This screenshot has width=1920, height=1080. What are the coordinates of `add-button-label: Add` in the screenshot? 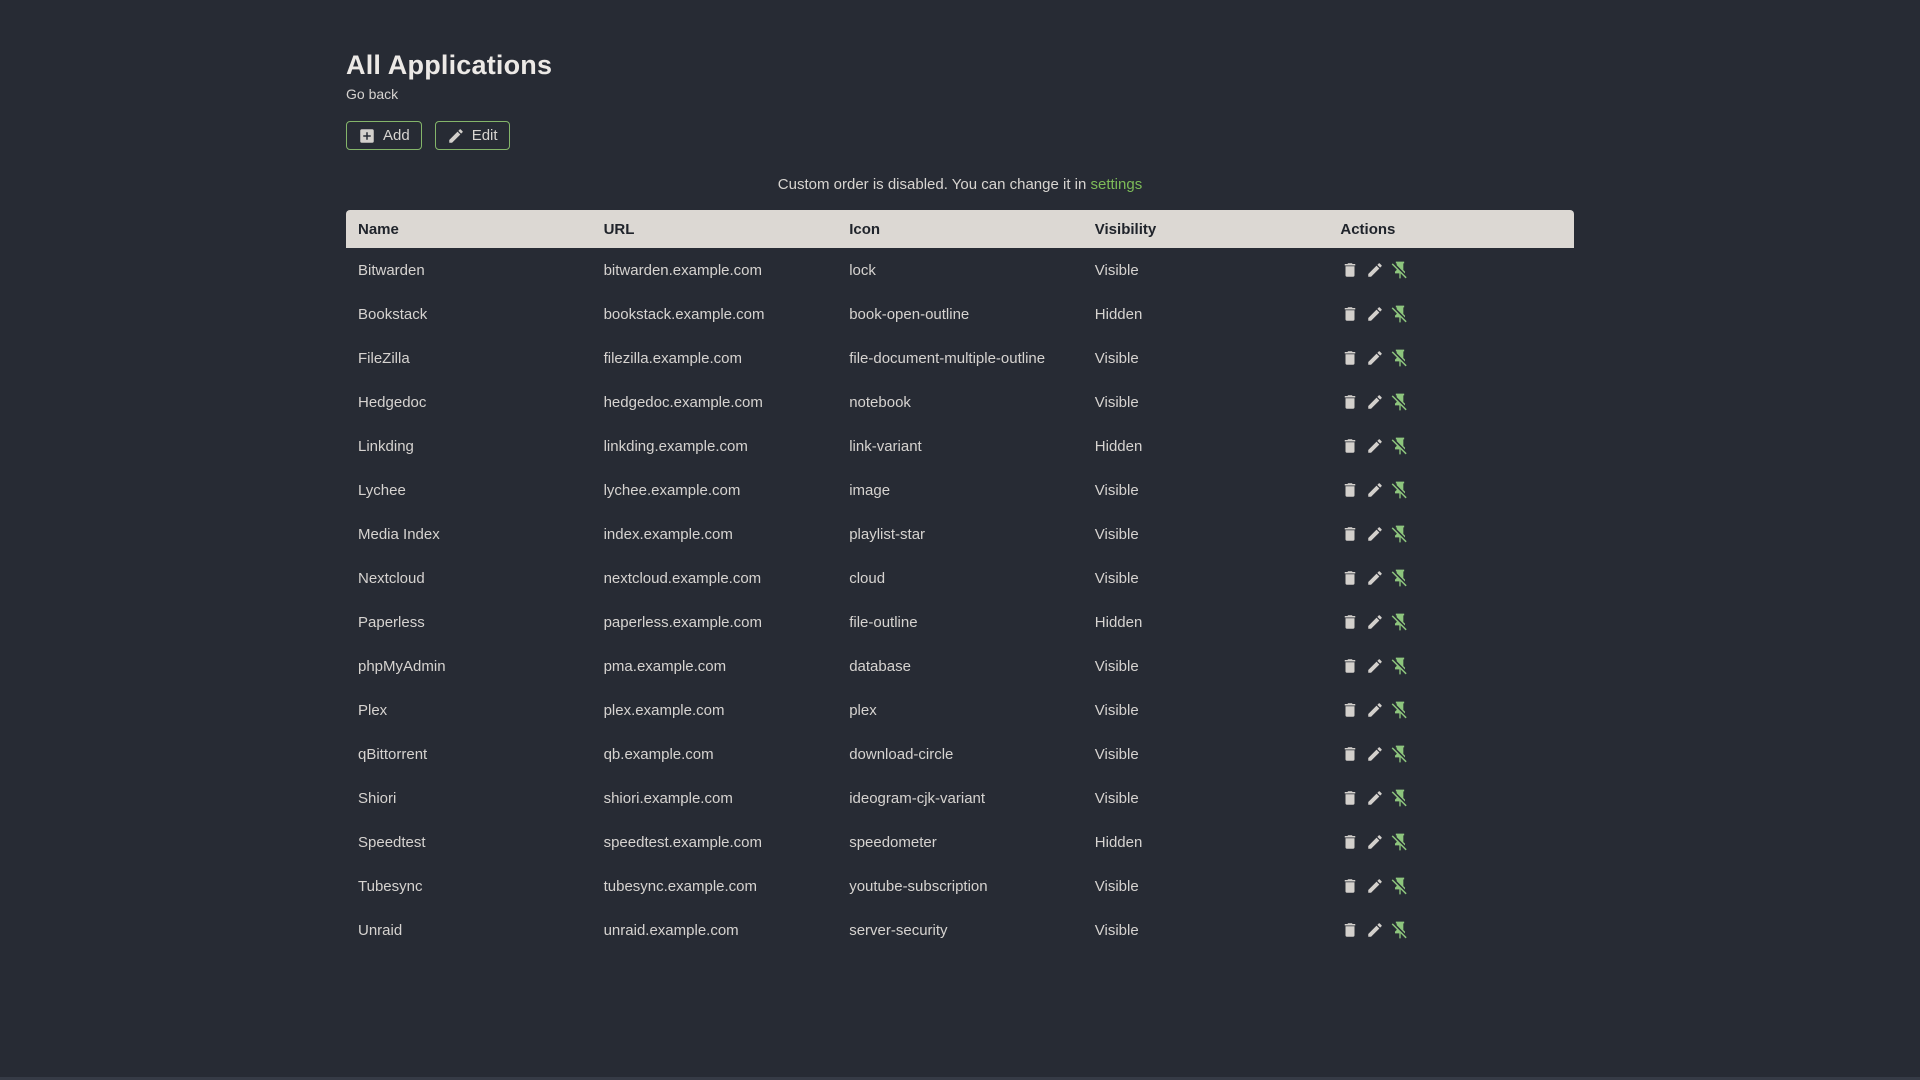 It's located at (396, 136).